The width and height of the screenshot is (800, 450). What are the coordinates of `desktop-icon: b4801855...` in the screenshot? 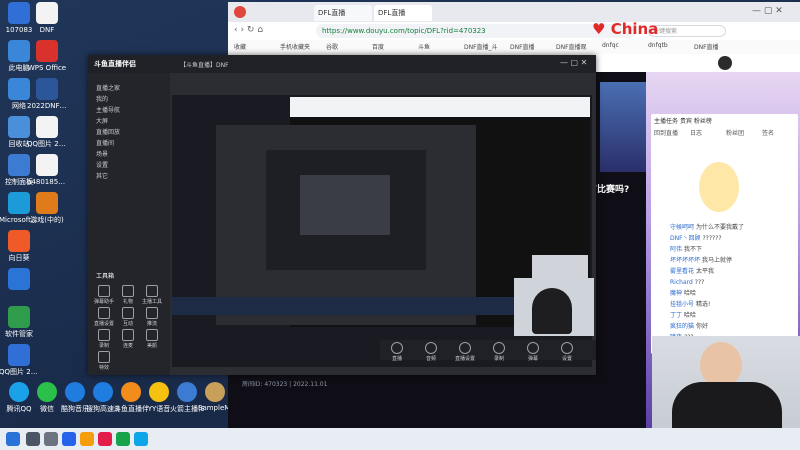 It's located at (47, 170).